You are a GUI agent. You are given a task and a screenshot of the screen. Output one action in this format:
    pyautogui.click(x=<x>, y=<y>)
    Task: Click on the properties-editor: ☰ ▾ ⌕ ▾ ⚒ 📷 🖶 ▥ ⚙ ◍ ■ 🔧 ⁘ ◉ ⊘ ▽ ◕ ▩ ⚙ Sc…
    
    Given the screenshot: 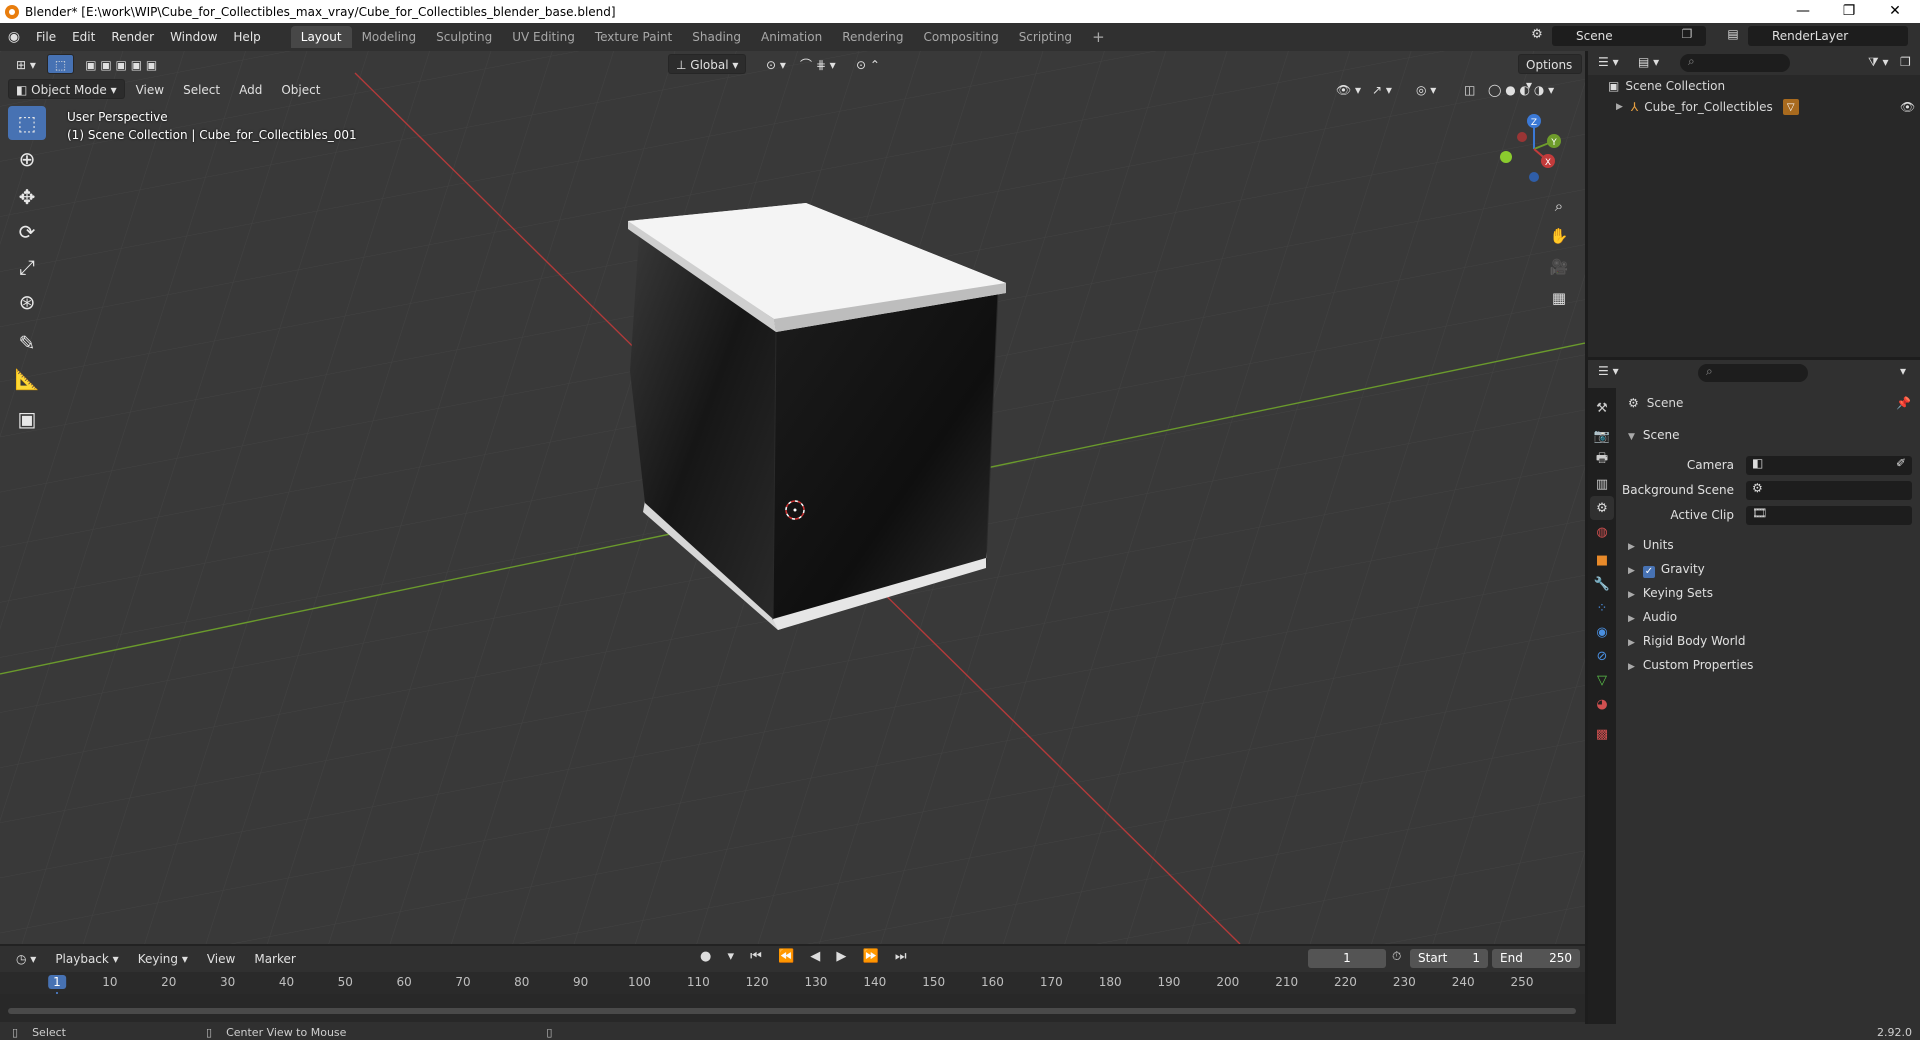 What is the action you would take?
    pyautogui.click(x=1754, y=692)
    